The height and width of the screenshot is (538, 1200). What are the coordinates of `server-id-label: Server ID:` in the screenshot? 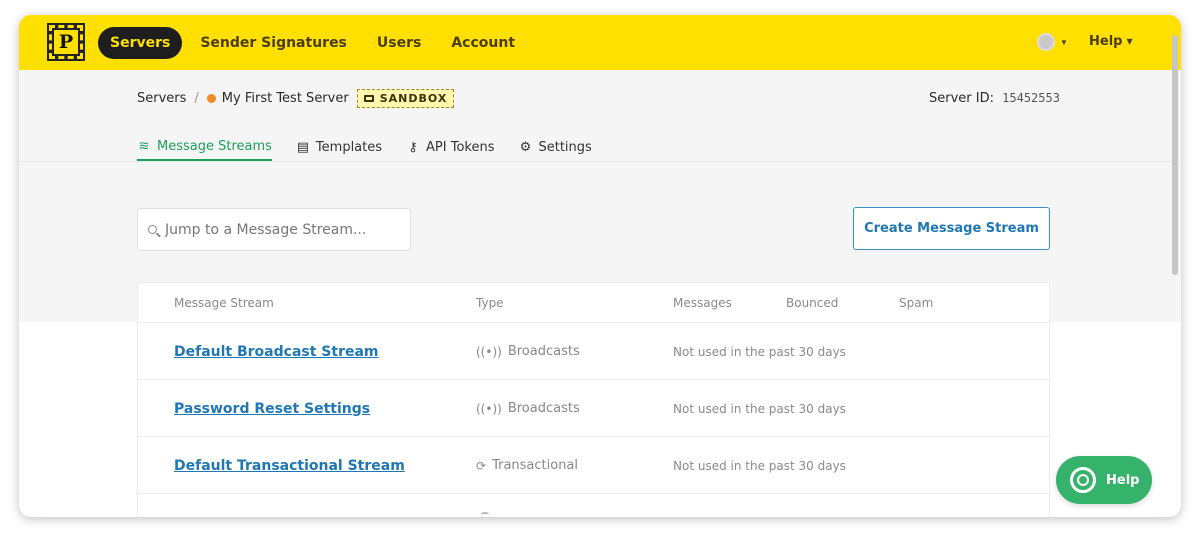 It's located at (961, 98).